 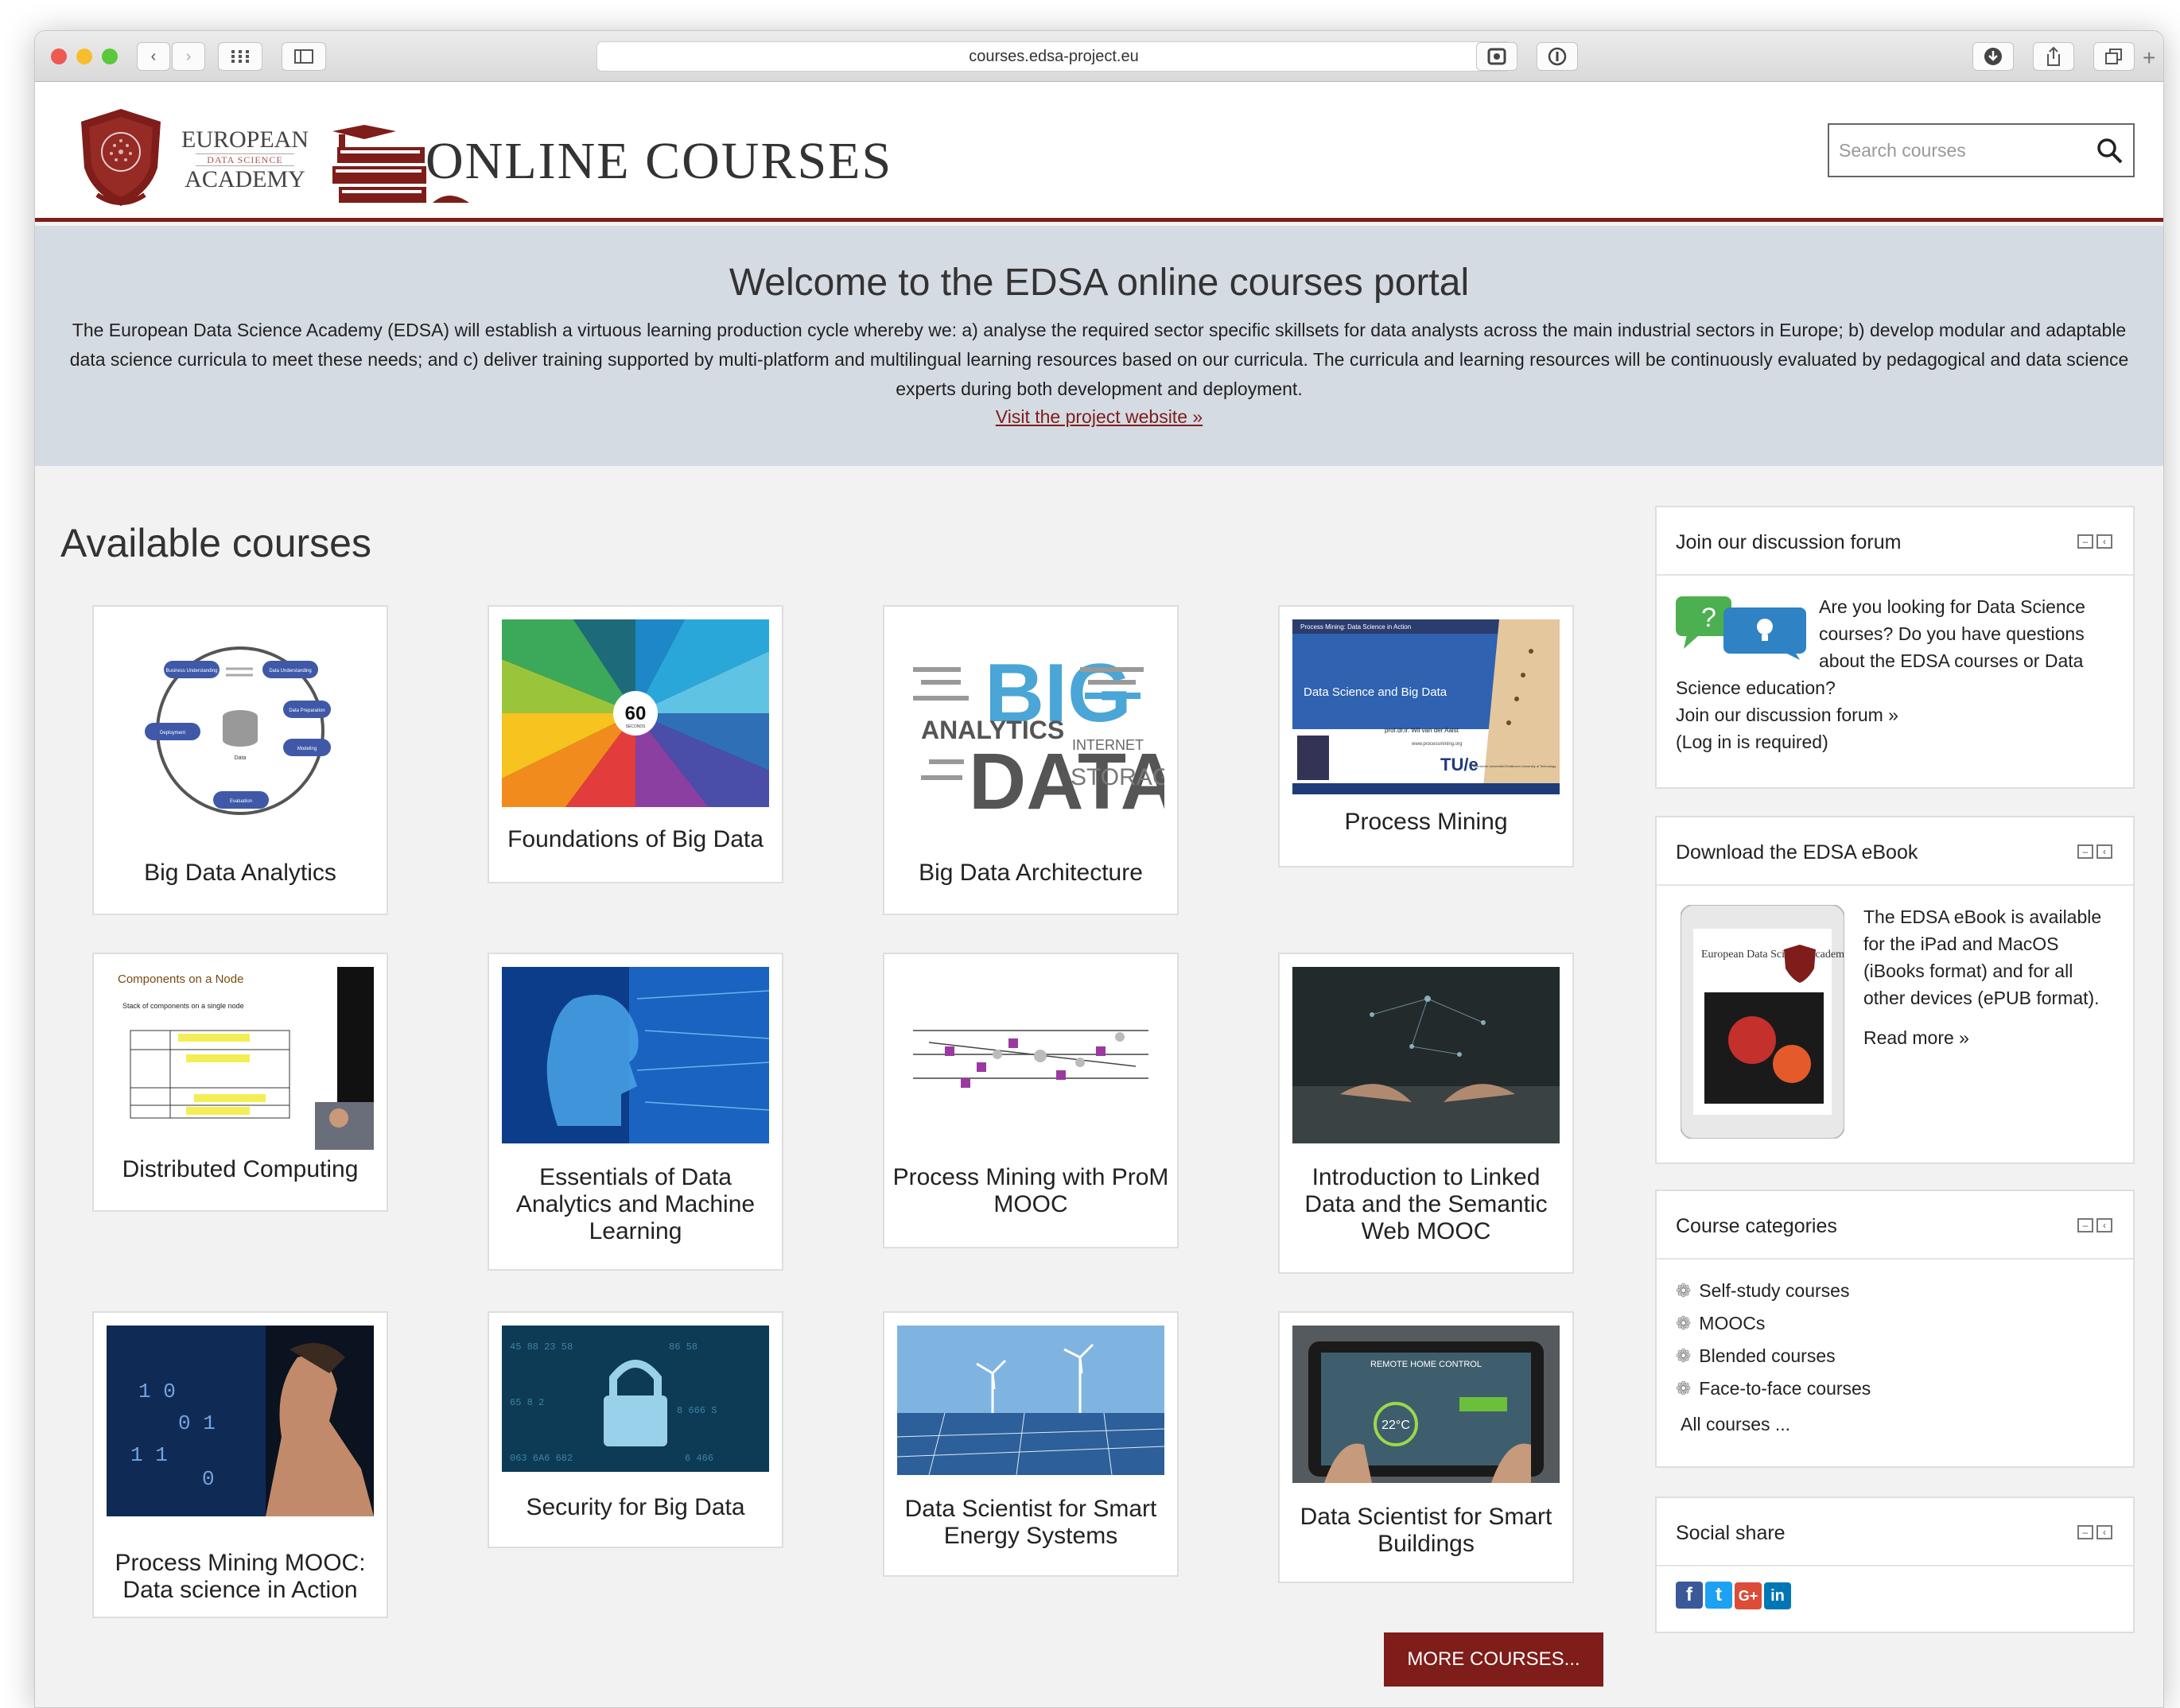 What do you see at coordinates (1895, 1225) in the screenshot?
I see `categories-block-header: Course categories – ‹` at bounding box center [1895, 1225].